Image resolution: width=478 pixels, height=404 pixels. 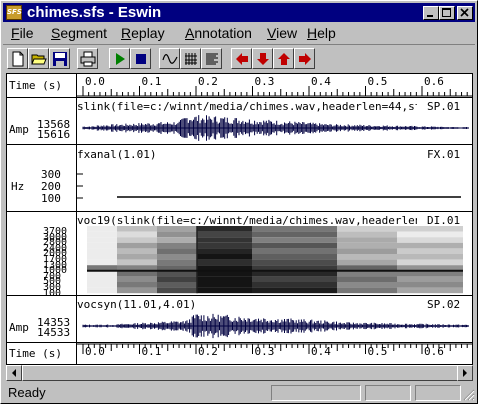 I want to click on menu-help-accel: H, so click(x=312, y=33).